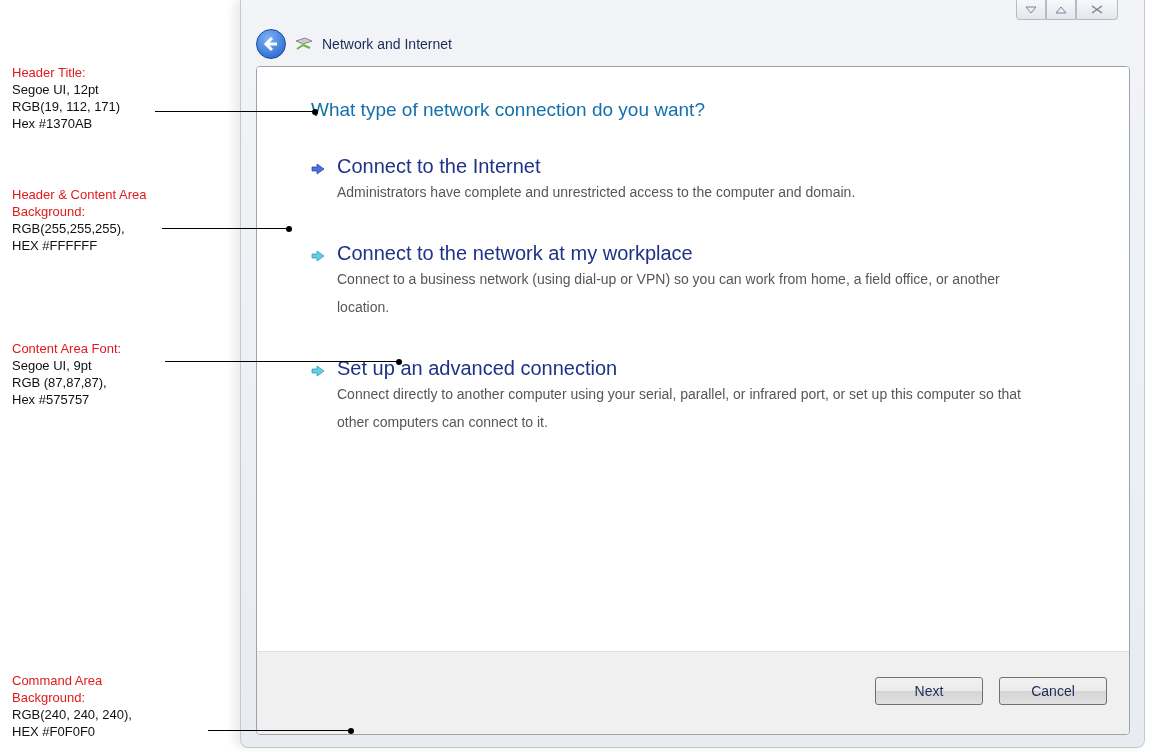 The width and height of the screenshot is (1159, 752). Describe the element at coordinates (54, 731) in the screenshot. I see `annotation-text: HEX #F0F0F0` at that location.